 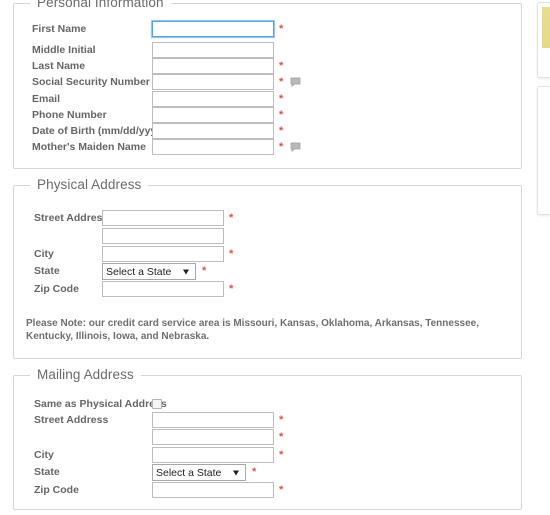 I want to click on label-phone-number: Phone Number, so click(x=69, y=115).